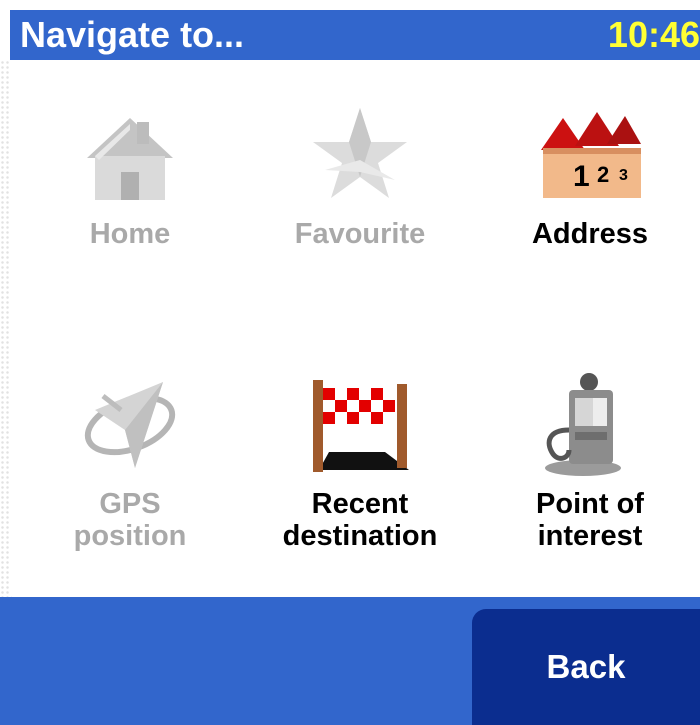 This screenshot has width=700, height=725. Describe the element at coordinates (130, 536) in the screenshot. I see `gps-label-line2: position` at that location.